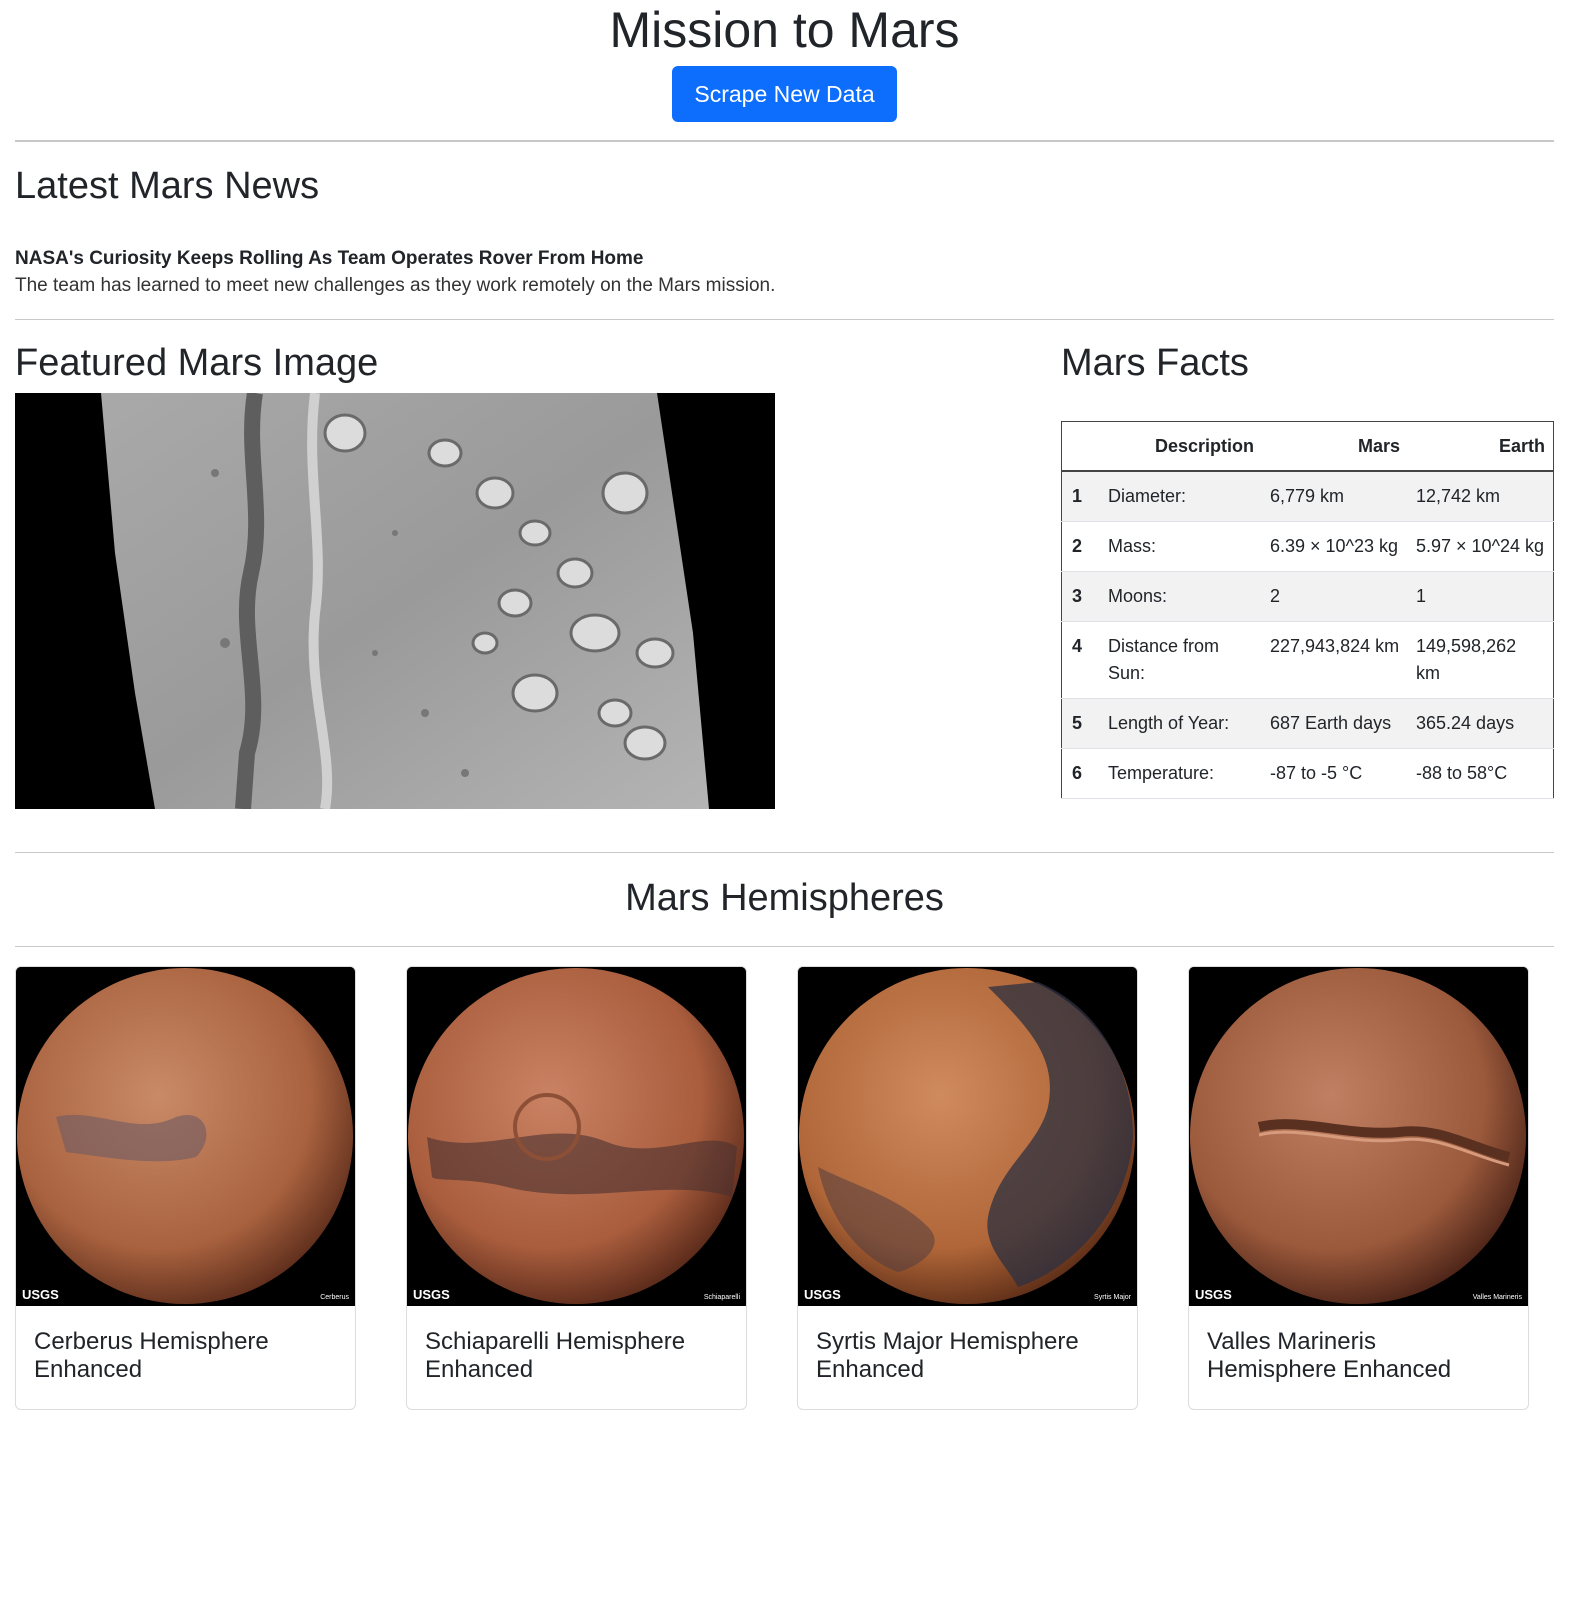  Describe the element at coordinates (1481, 723) in the screenshot. I see `row-earth-value: 365.24 days` at that location.